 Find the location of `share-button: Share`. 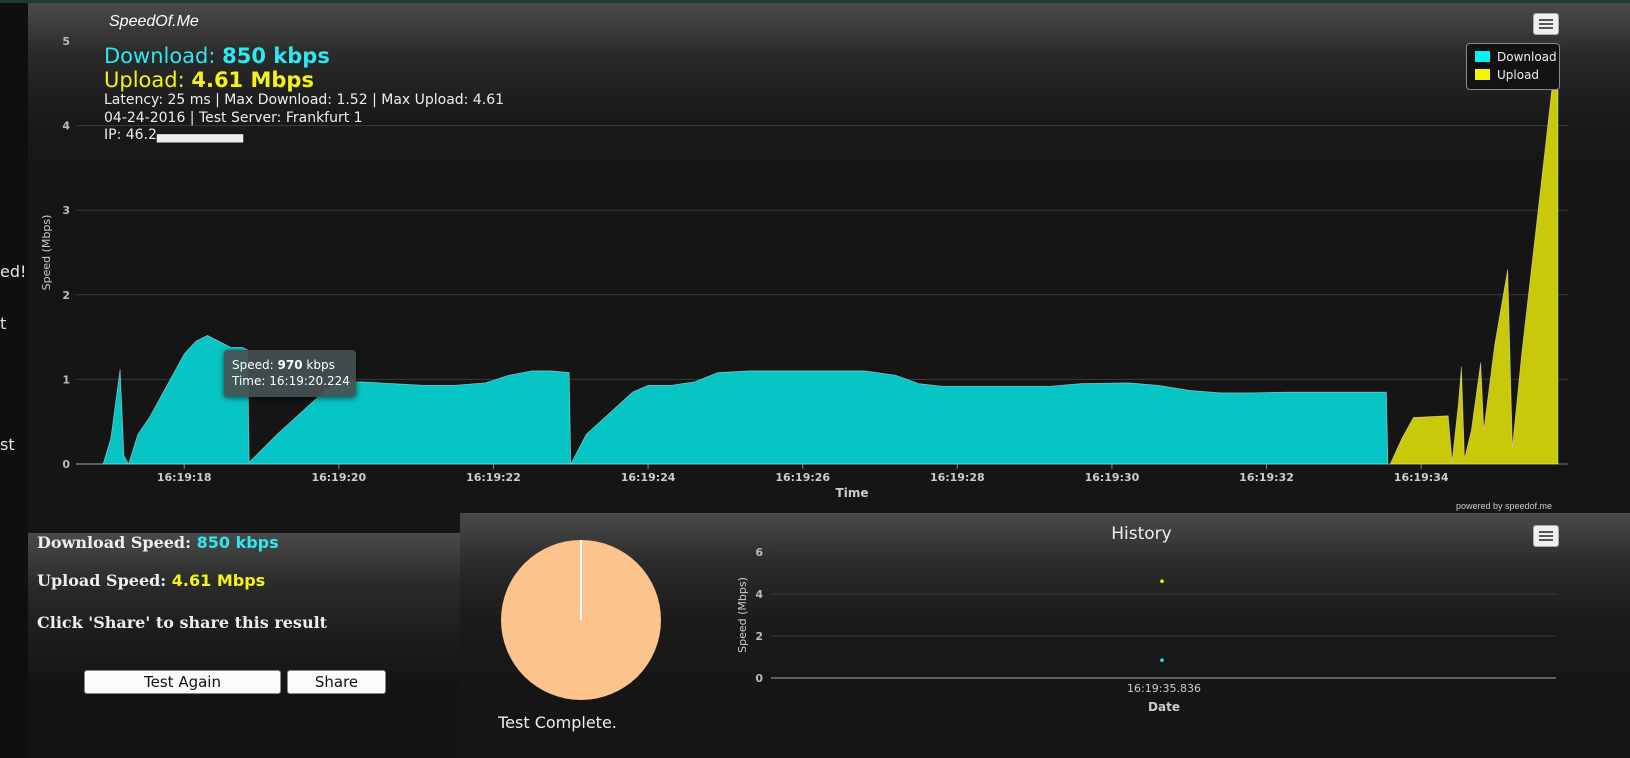

share-button: Share is located at coordinates (336, 682).